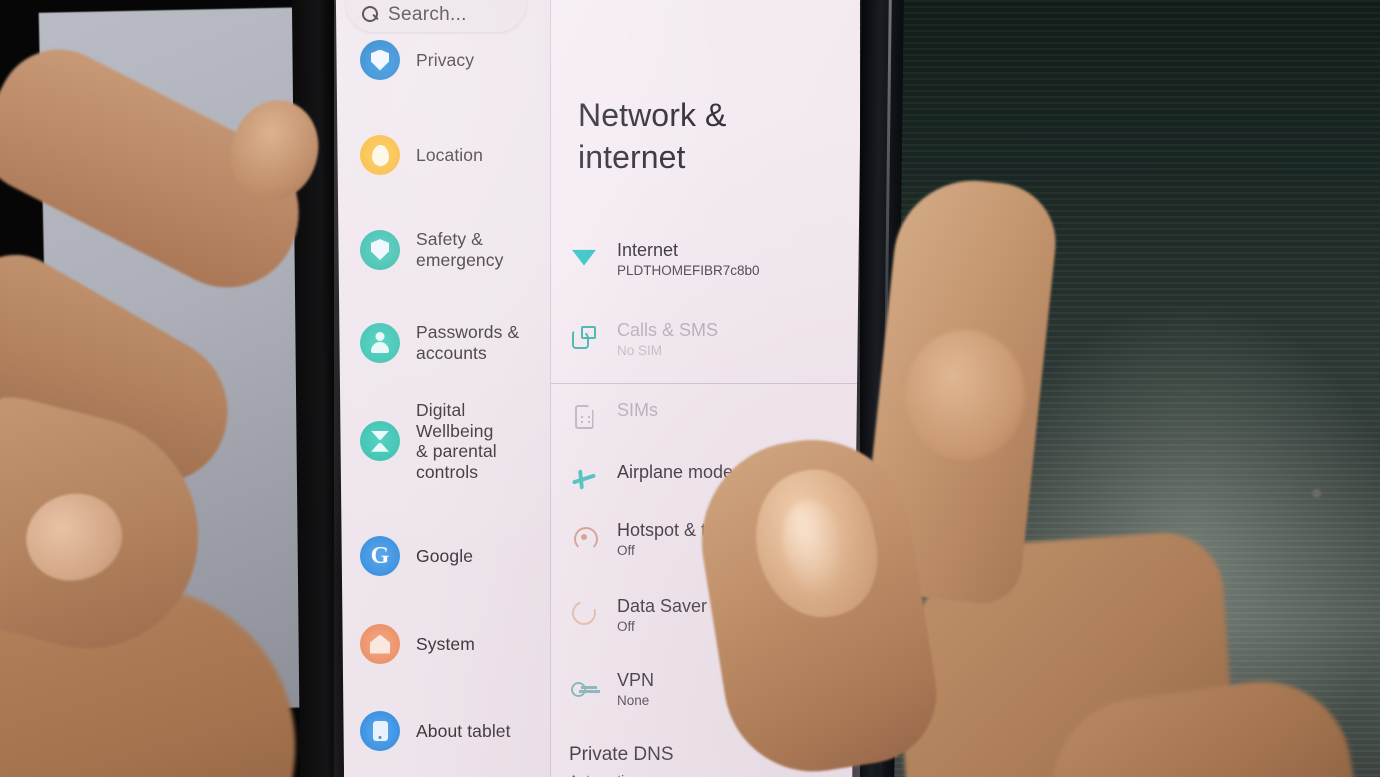  What do you see at coordinates (380, 342) in the screenshot?
I see `person-icon` at bounding box center [380, 342].